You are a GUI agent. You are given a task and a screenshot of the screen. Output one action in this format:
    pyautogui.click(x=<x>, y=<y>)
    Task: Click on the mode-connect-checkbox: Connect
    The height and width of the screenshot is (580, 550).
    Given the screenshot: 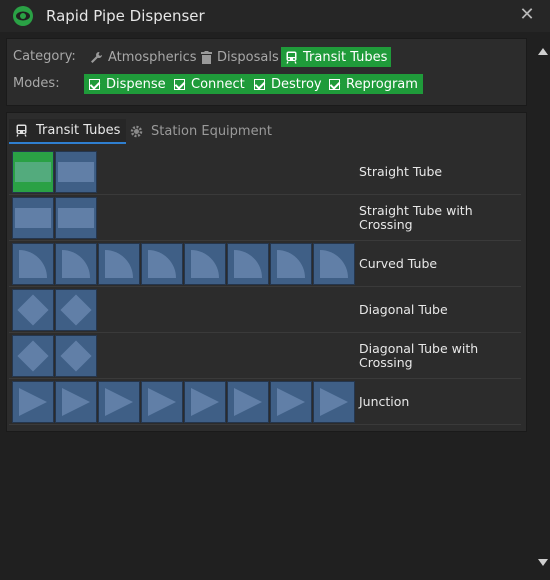 What is the action you would take?
    pyautogui.click(x=209, y=84)
    